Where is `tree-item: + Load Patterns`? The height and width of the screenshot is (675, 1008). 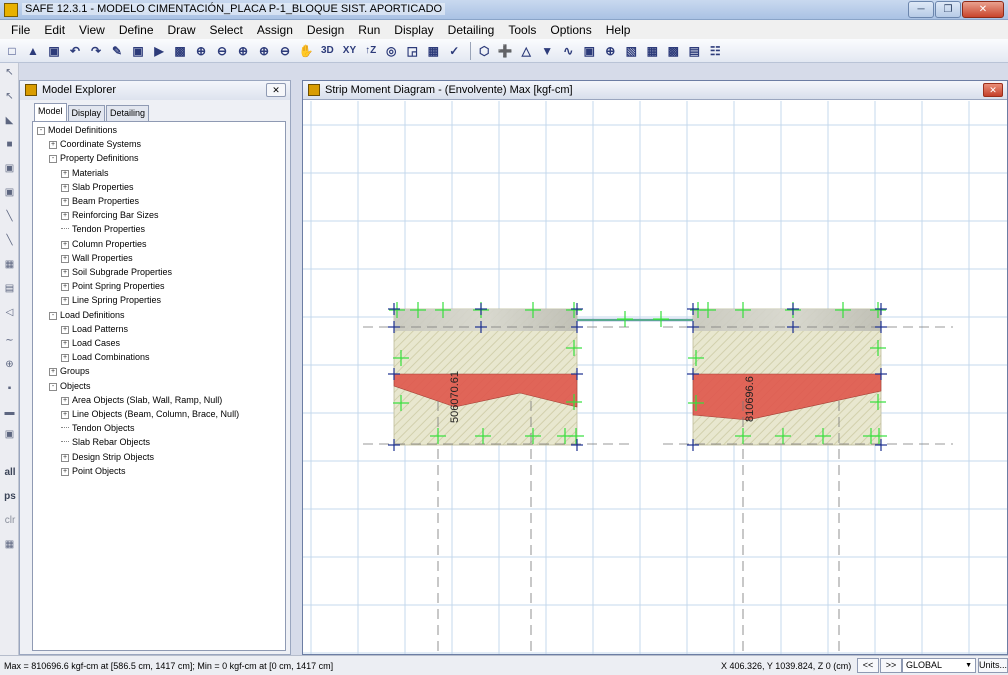 tree-item: + Load Patterns is located at coordinates (94, 329).